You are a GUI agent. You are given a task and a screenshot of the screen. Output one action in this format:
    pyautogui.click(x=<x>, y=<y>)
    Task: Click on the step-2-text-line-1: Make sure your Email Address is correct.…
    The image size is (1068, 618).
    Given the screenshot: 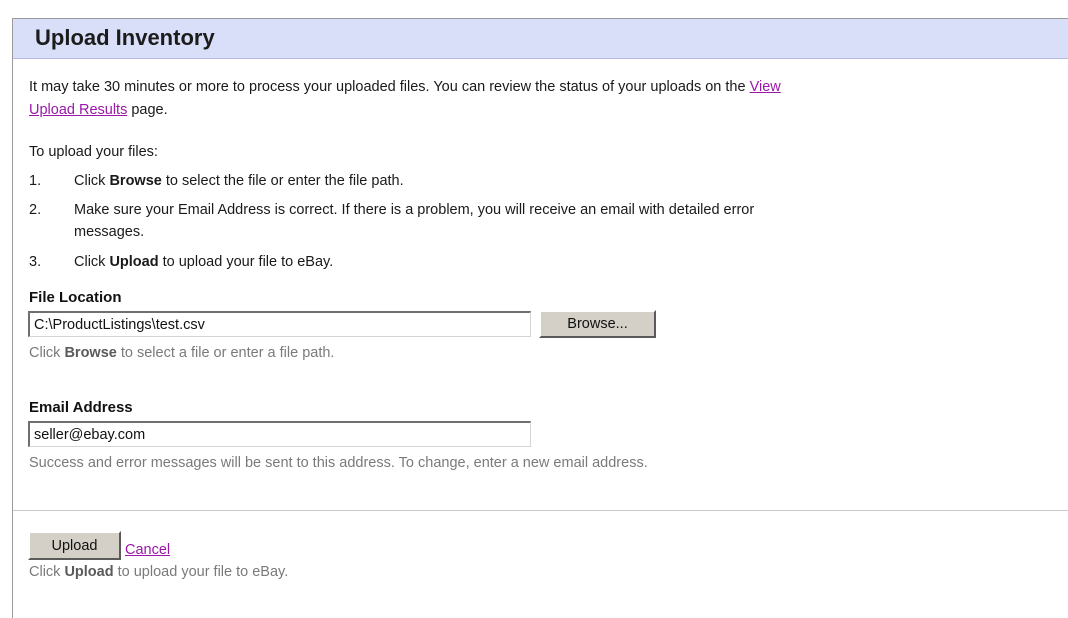 What is the action you would take?
    pyautogui.click(x=414, y=210)
    